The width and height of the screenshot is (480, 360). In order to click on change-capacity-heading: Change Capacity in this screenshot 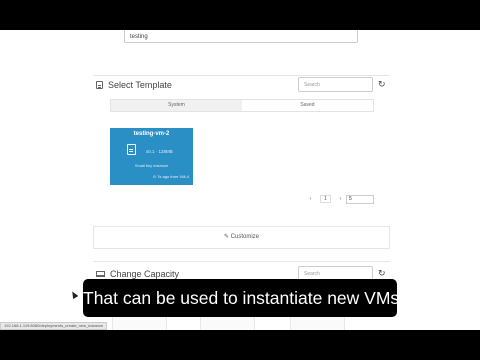, I will do `click(137, 274)`.